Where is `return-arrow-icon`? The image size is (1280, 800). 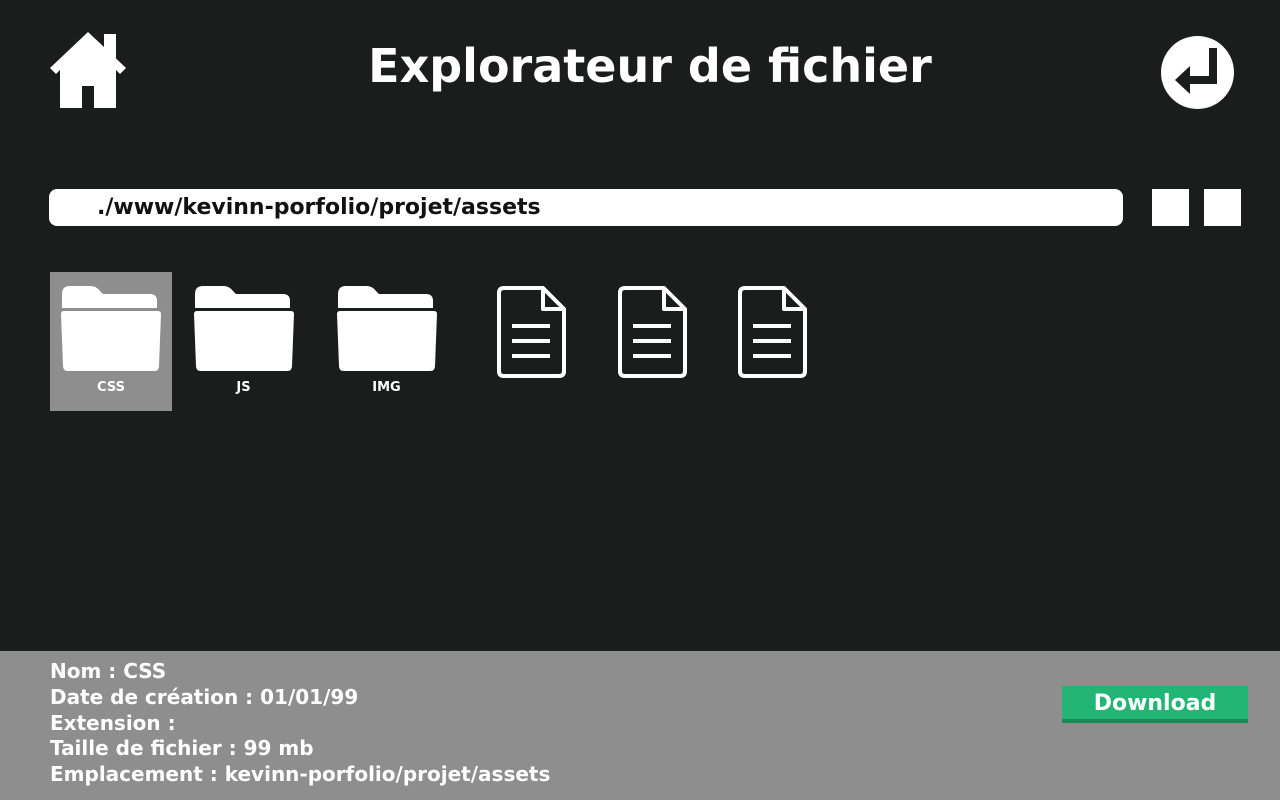 return-arrow-icon is located at coordinates (1197, 72).